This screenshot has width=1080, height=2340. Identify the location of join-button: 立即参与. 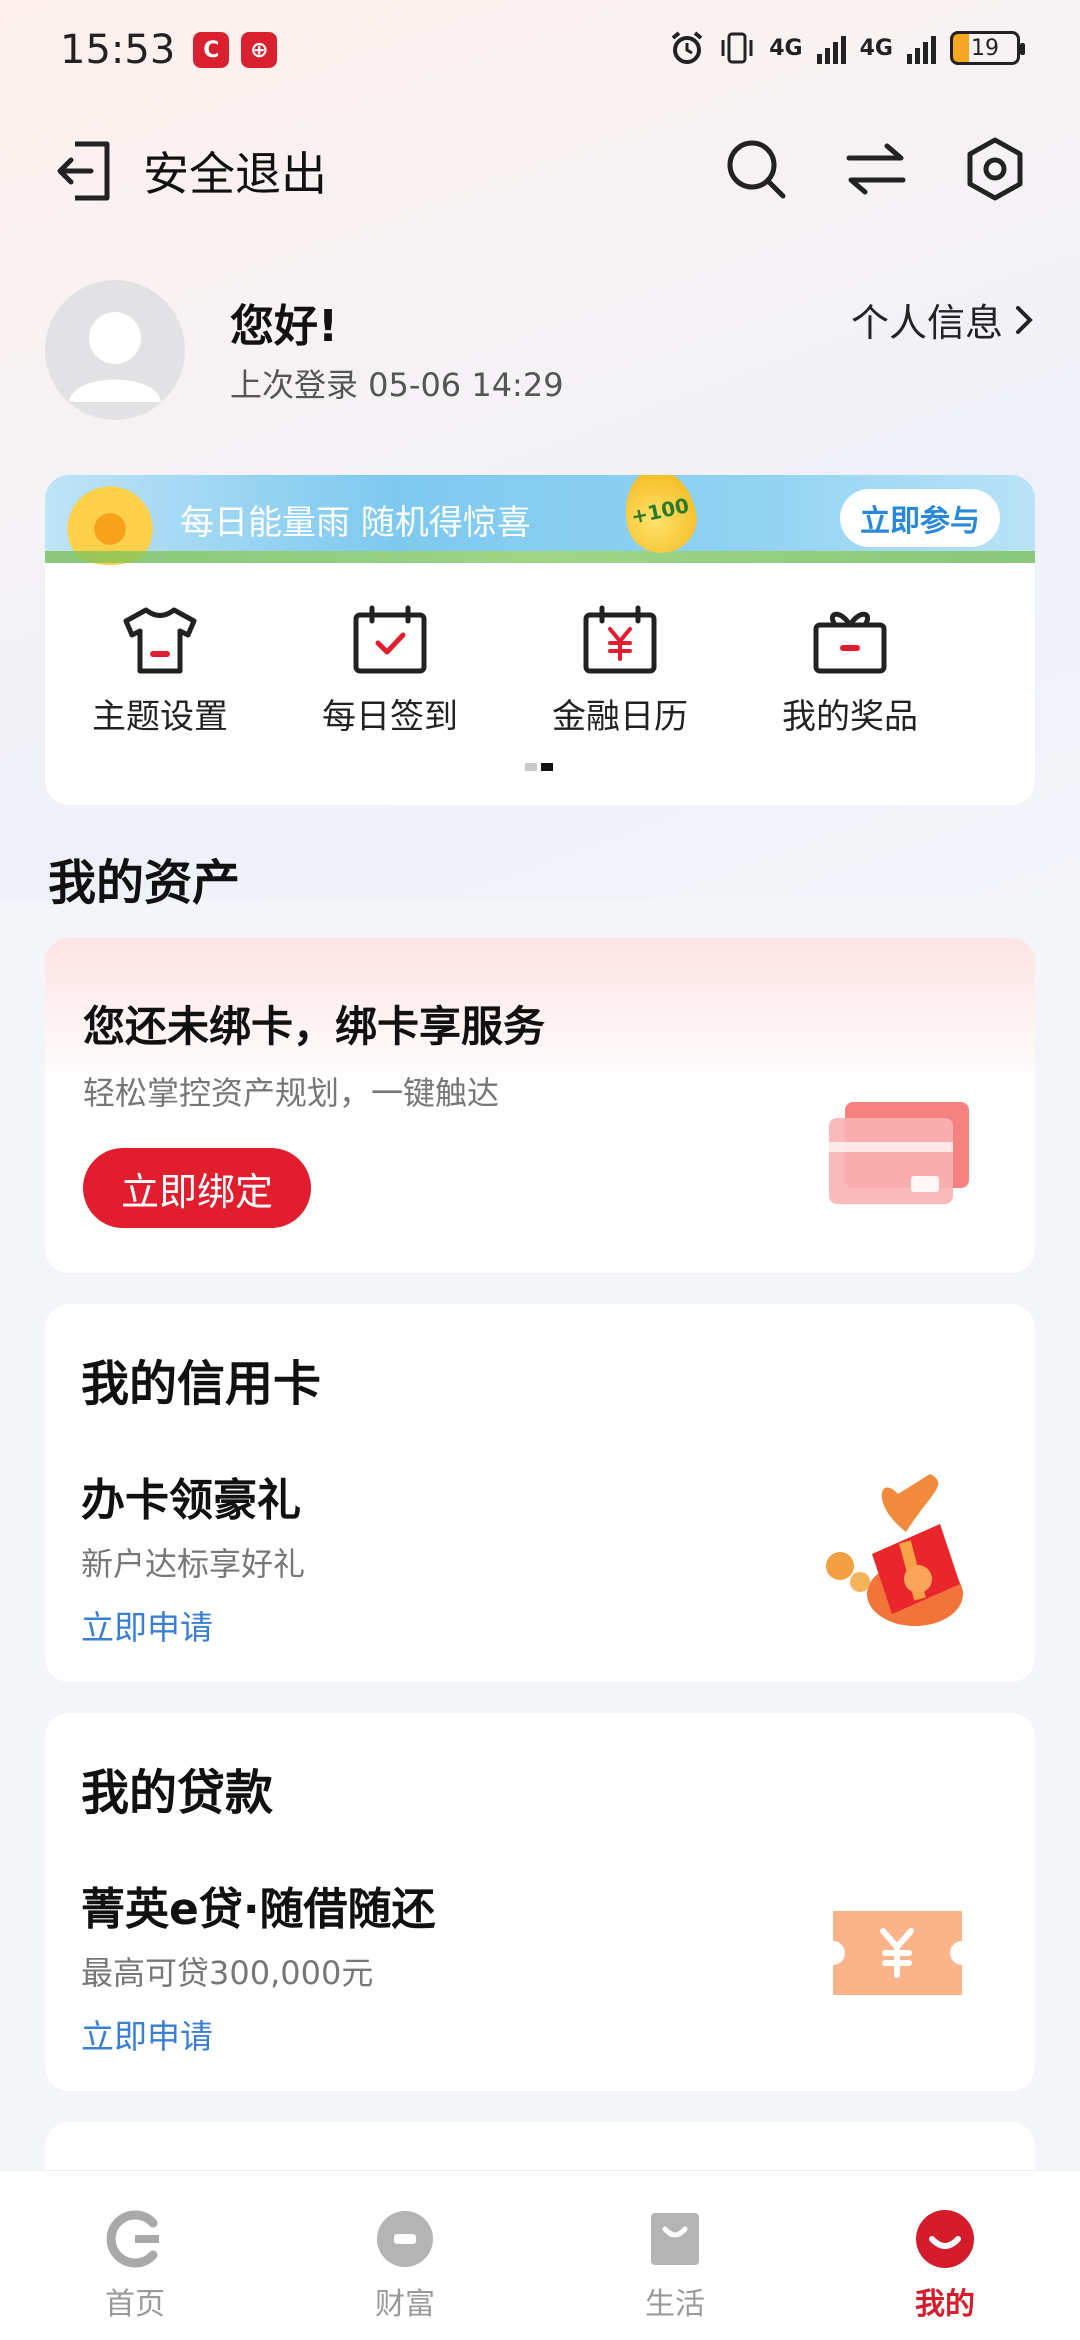
(920, 518).